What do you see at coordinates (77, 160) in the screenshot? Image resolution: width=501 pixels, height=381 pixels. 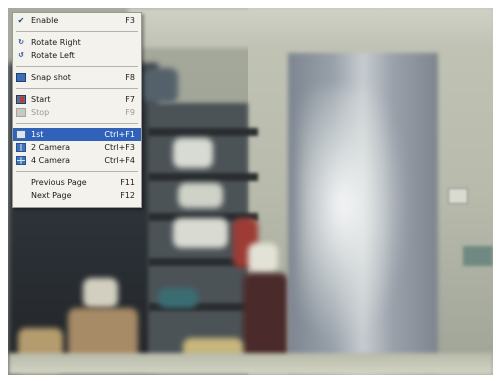 I see `menu-item-4-camera: 4 Camera Ctrl+F4` at bounding box center [77, 160].